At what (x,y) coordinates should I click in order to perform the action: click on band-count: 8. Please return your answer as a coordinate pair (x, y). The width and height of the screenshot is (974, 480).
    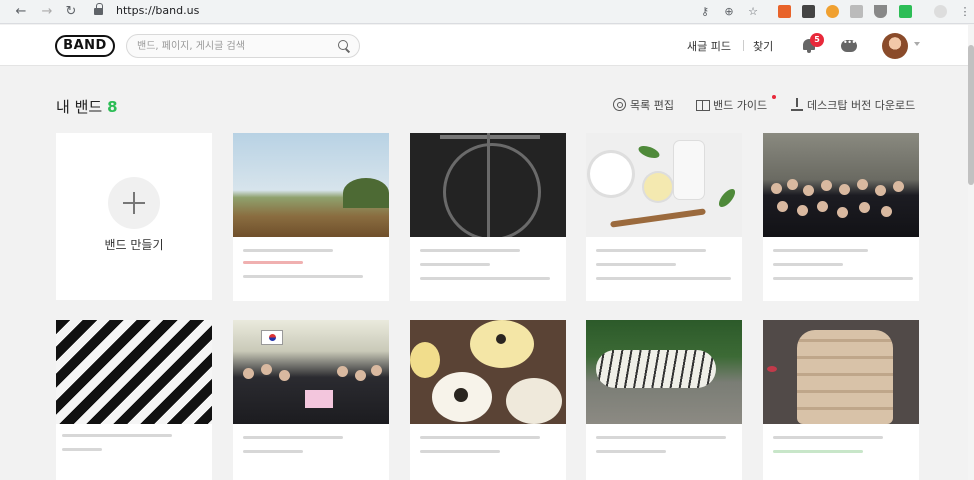
    Looking at the image, I should click on (112, 107).